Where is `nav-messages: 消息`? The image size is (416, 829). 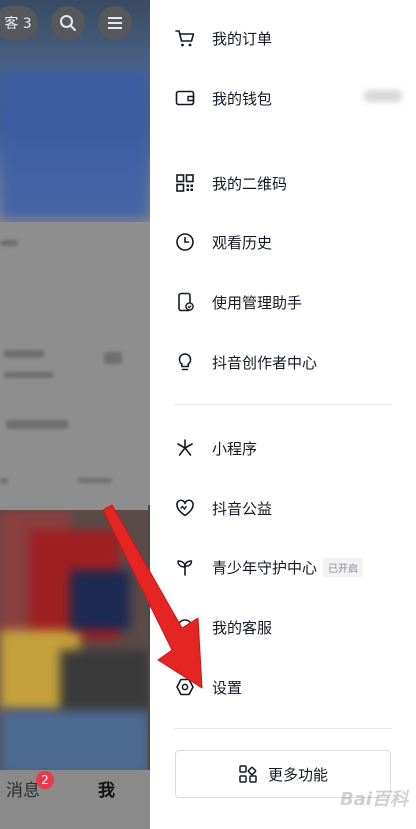 nav-messages: 消息 is located at coordinates (23, 788).